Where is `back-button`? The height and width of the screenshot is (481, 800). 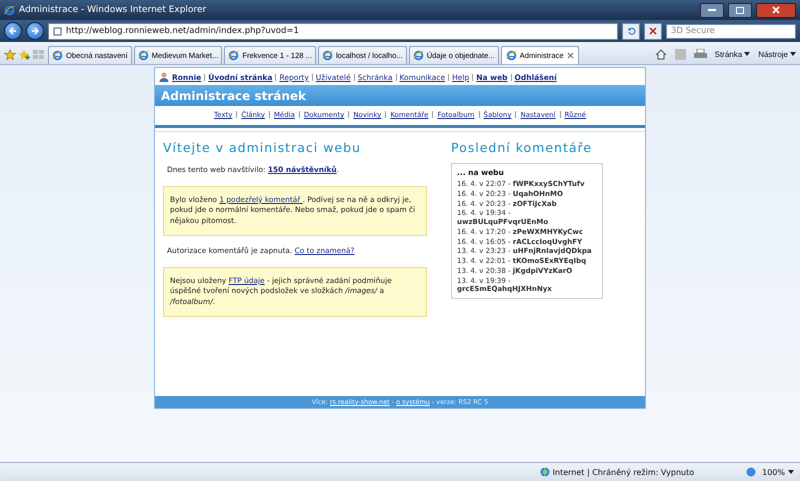 back-button is located at coordinates (13, 31).